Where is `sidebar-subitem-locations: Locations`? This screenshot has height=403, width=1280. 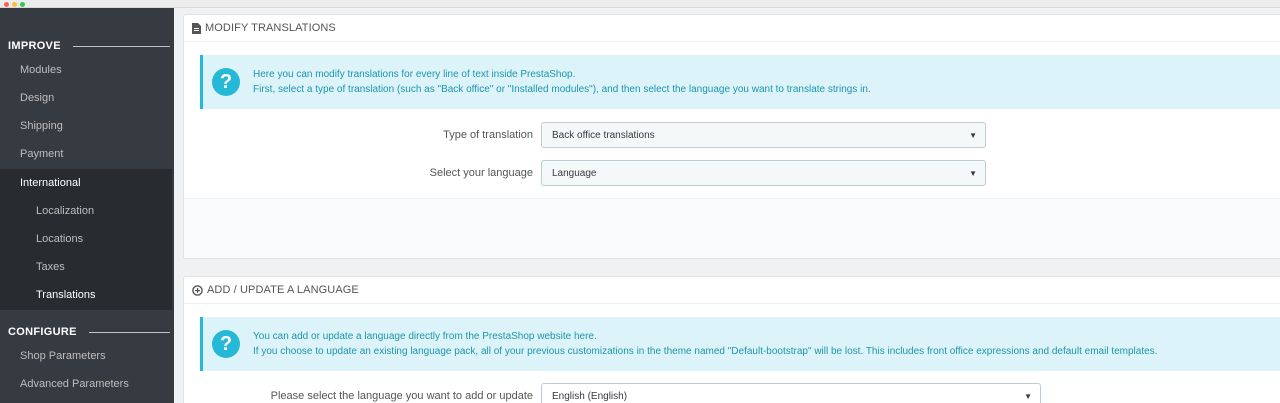 sidebar-subitem-locations: Locations is located at coordinates (86, 239).